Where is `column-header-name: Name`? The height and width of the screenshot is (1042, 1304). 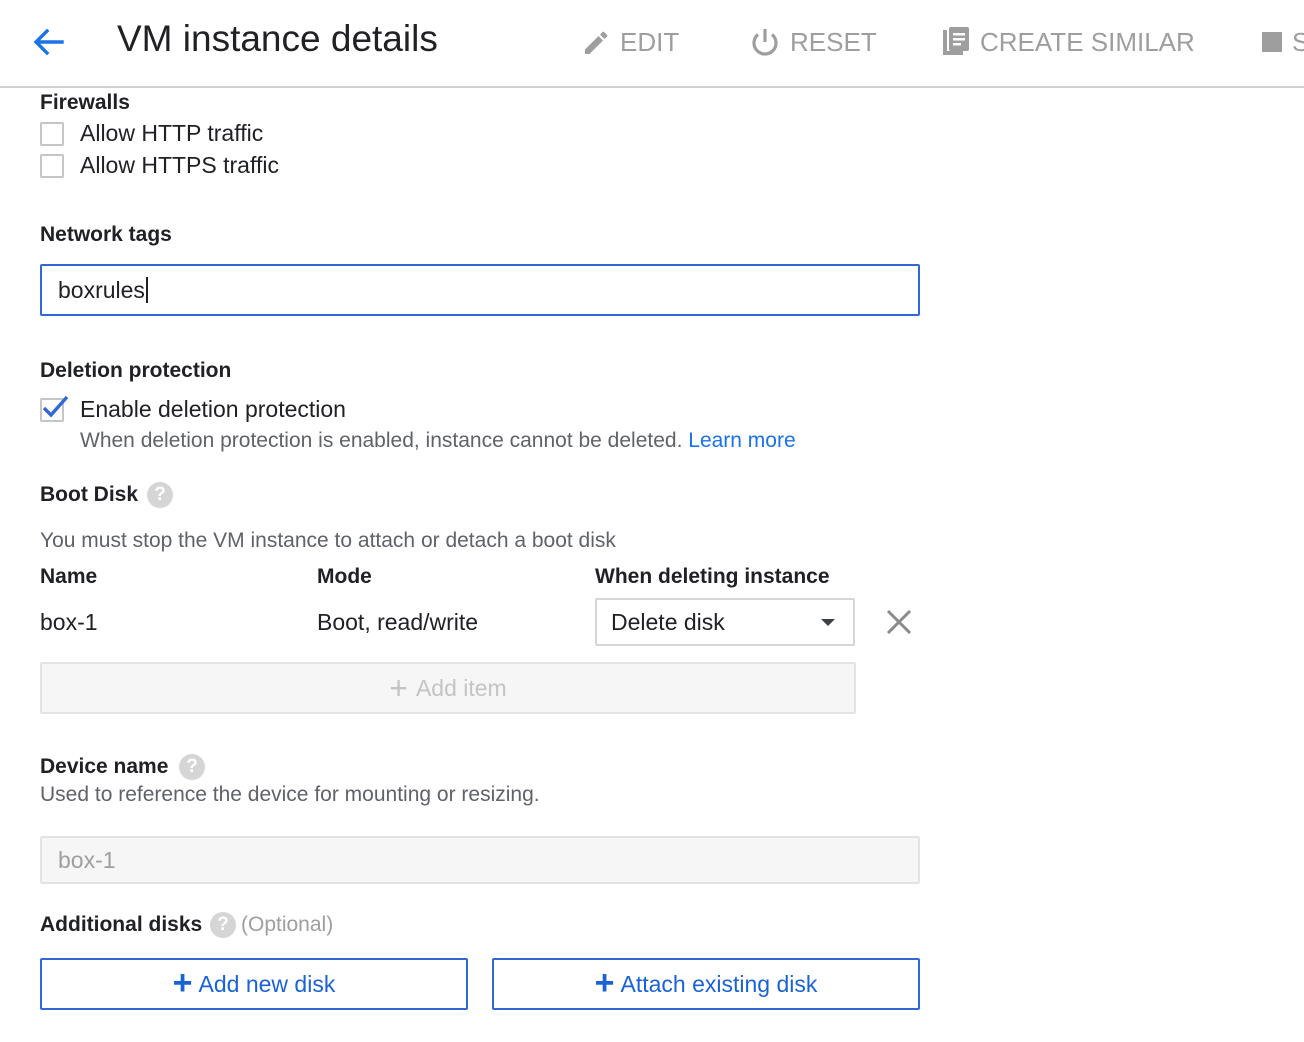
column-header-name: Name is located at coordinates (69, 576).